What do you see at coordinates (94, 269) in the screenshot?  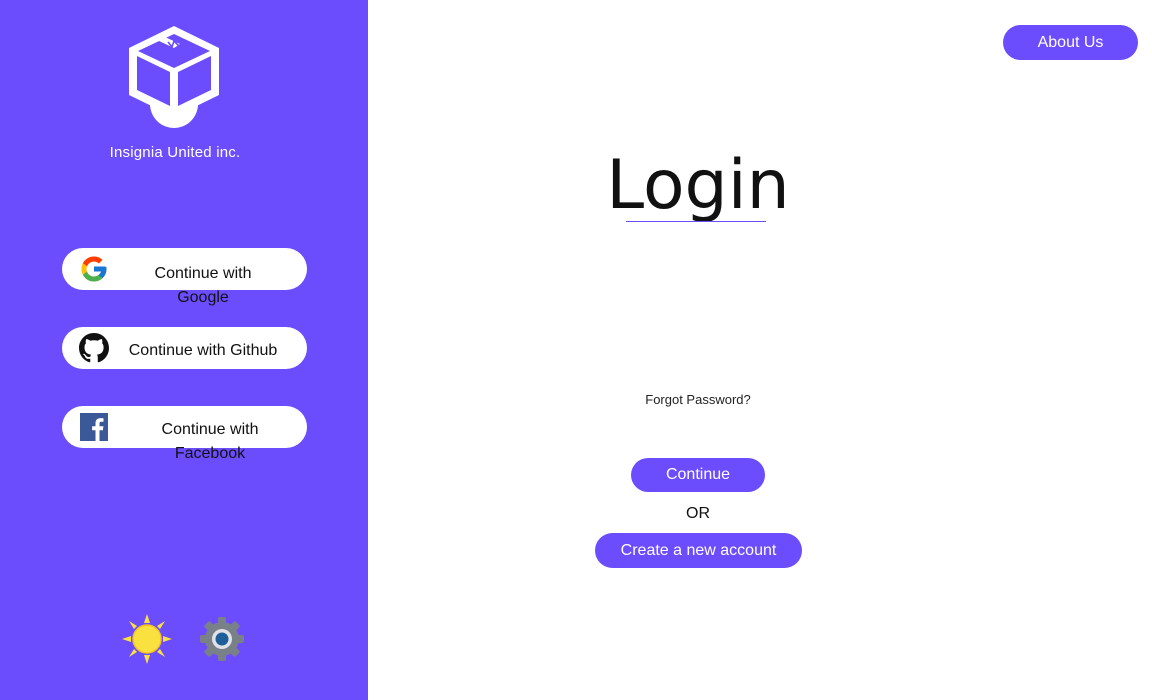 I see `google-icon` at bounding box center [94, 269].